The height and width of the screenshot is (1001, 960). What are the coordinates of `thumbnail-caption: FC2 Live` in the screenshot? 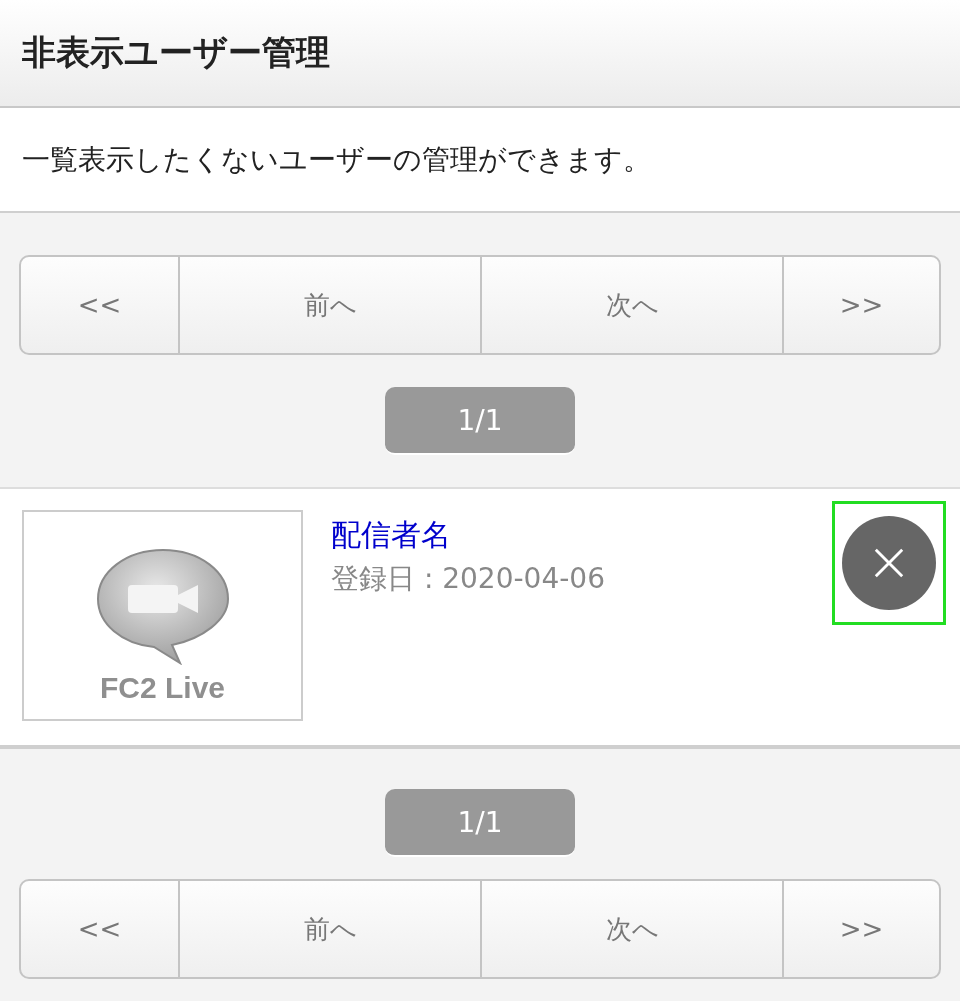 It's located at (162, 688).